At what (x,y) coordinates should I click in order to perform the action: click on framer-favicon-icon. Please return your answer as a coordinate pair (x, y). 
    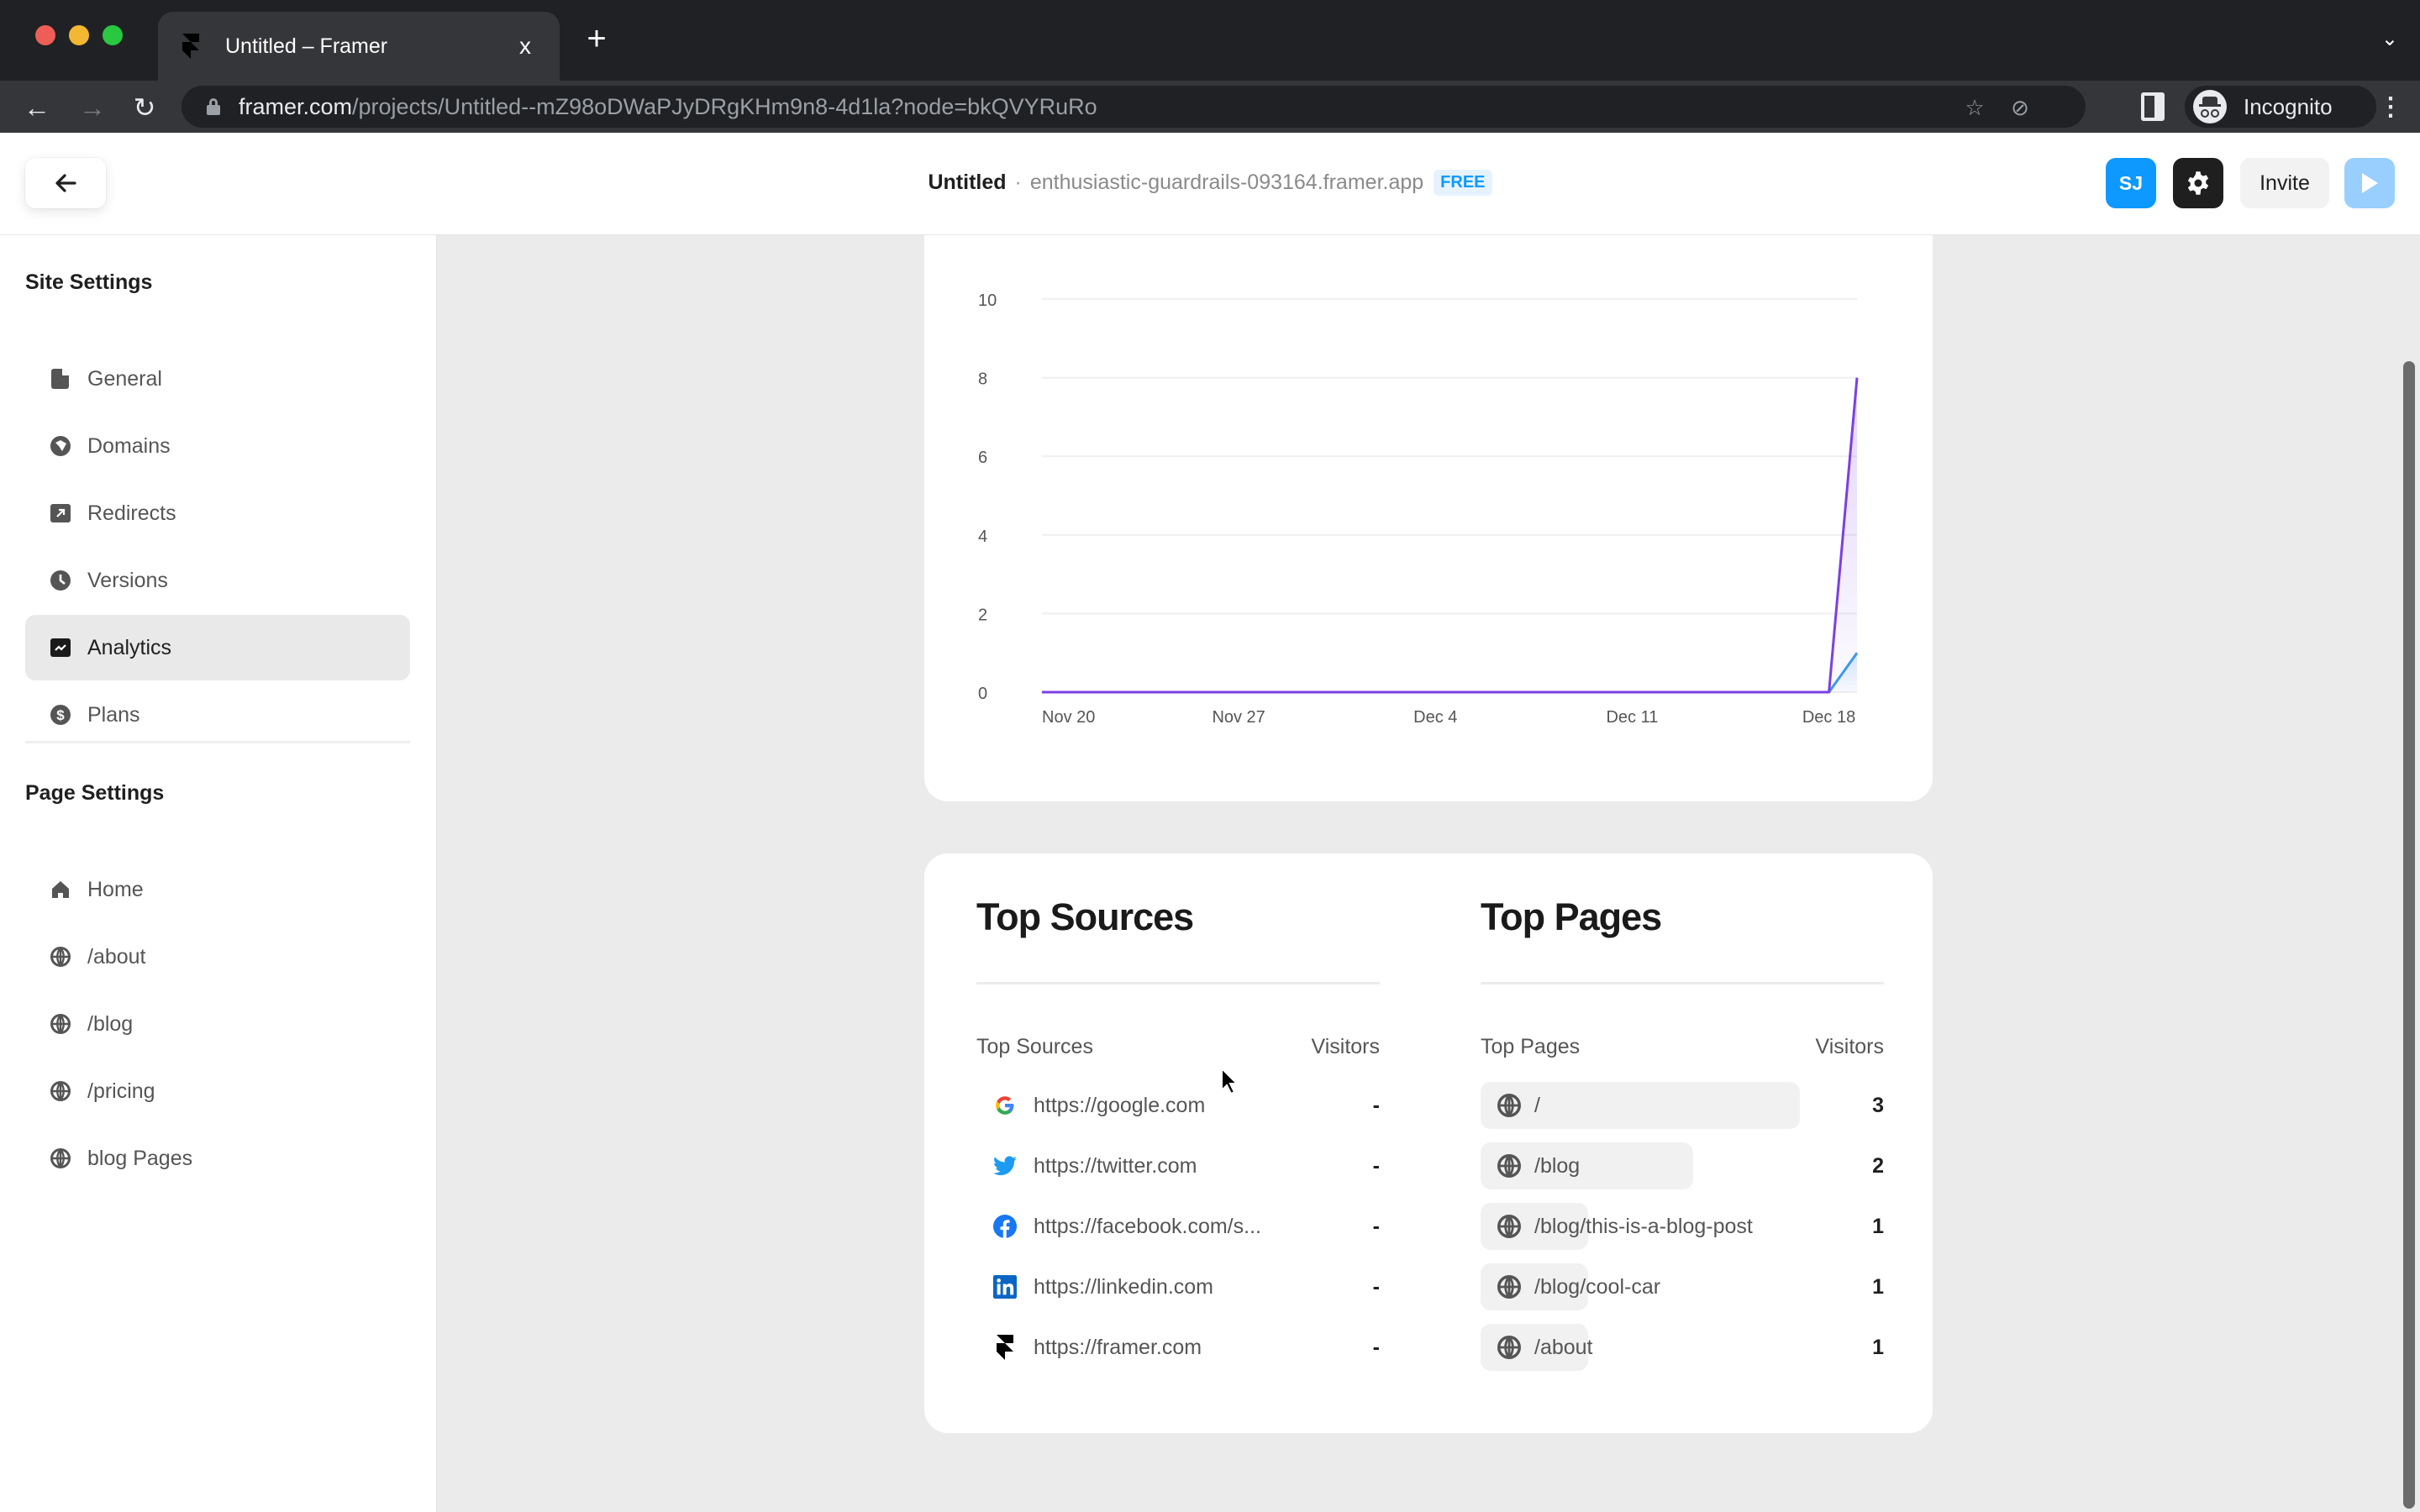
    Looking at the image, I should click on (191, 46).